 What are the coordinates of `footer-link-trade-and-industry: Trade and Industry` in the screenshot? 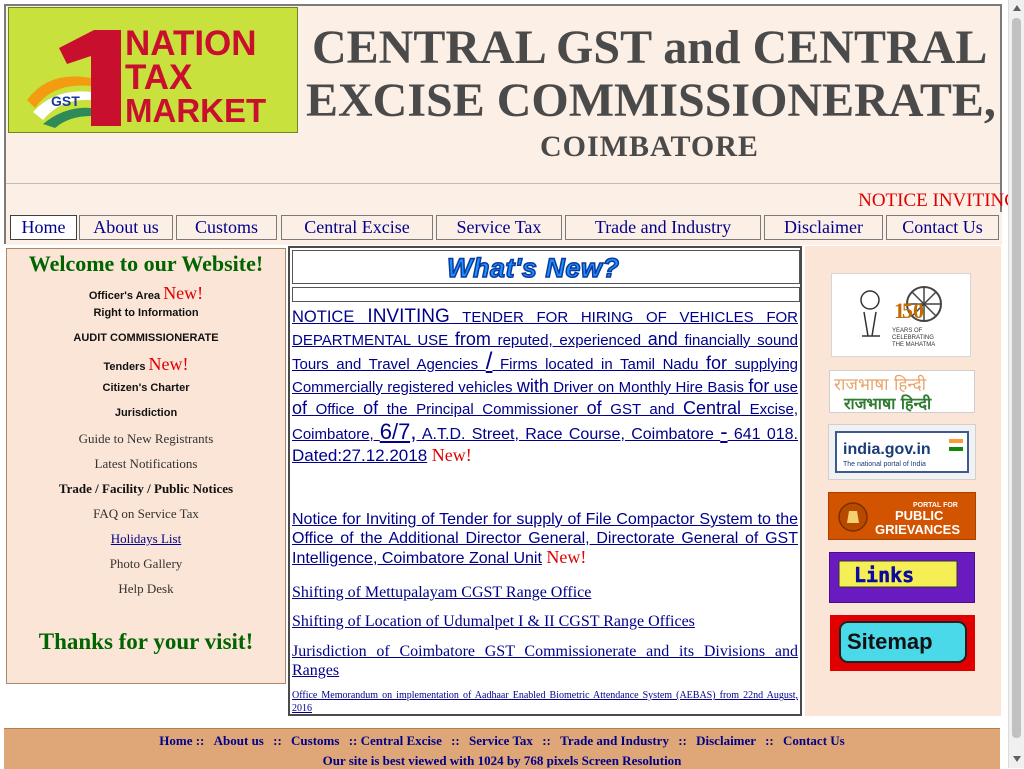 It's located at (614, 740).